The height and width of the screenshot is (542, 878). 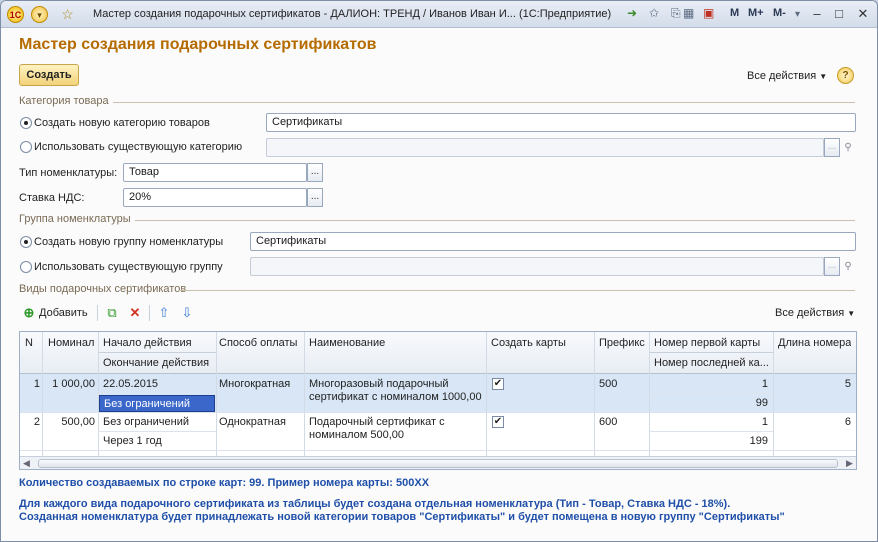 I want to click on add-button: Добавить, so click(x=63, y=313).